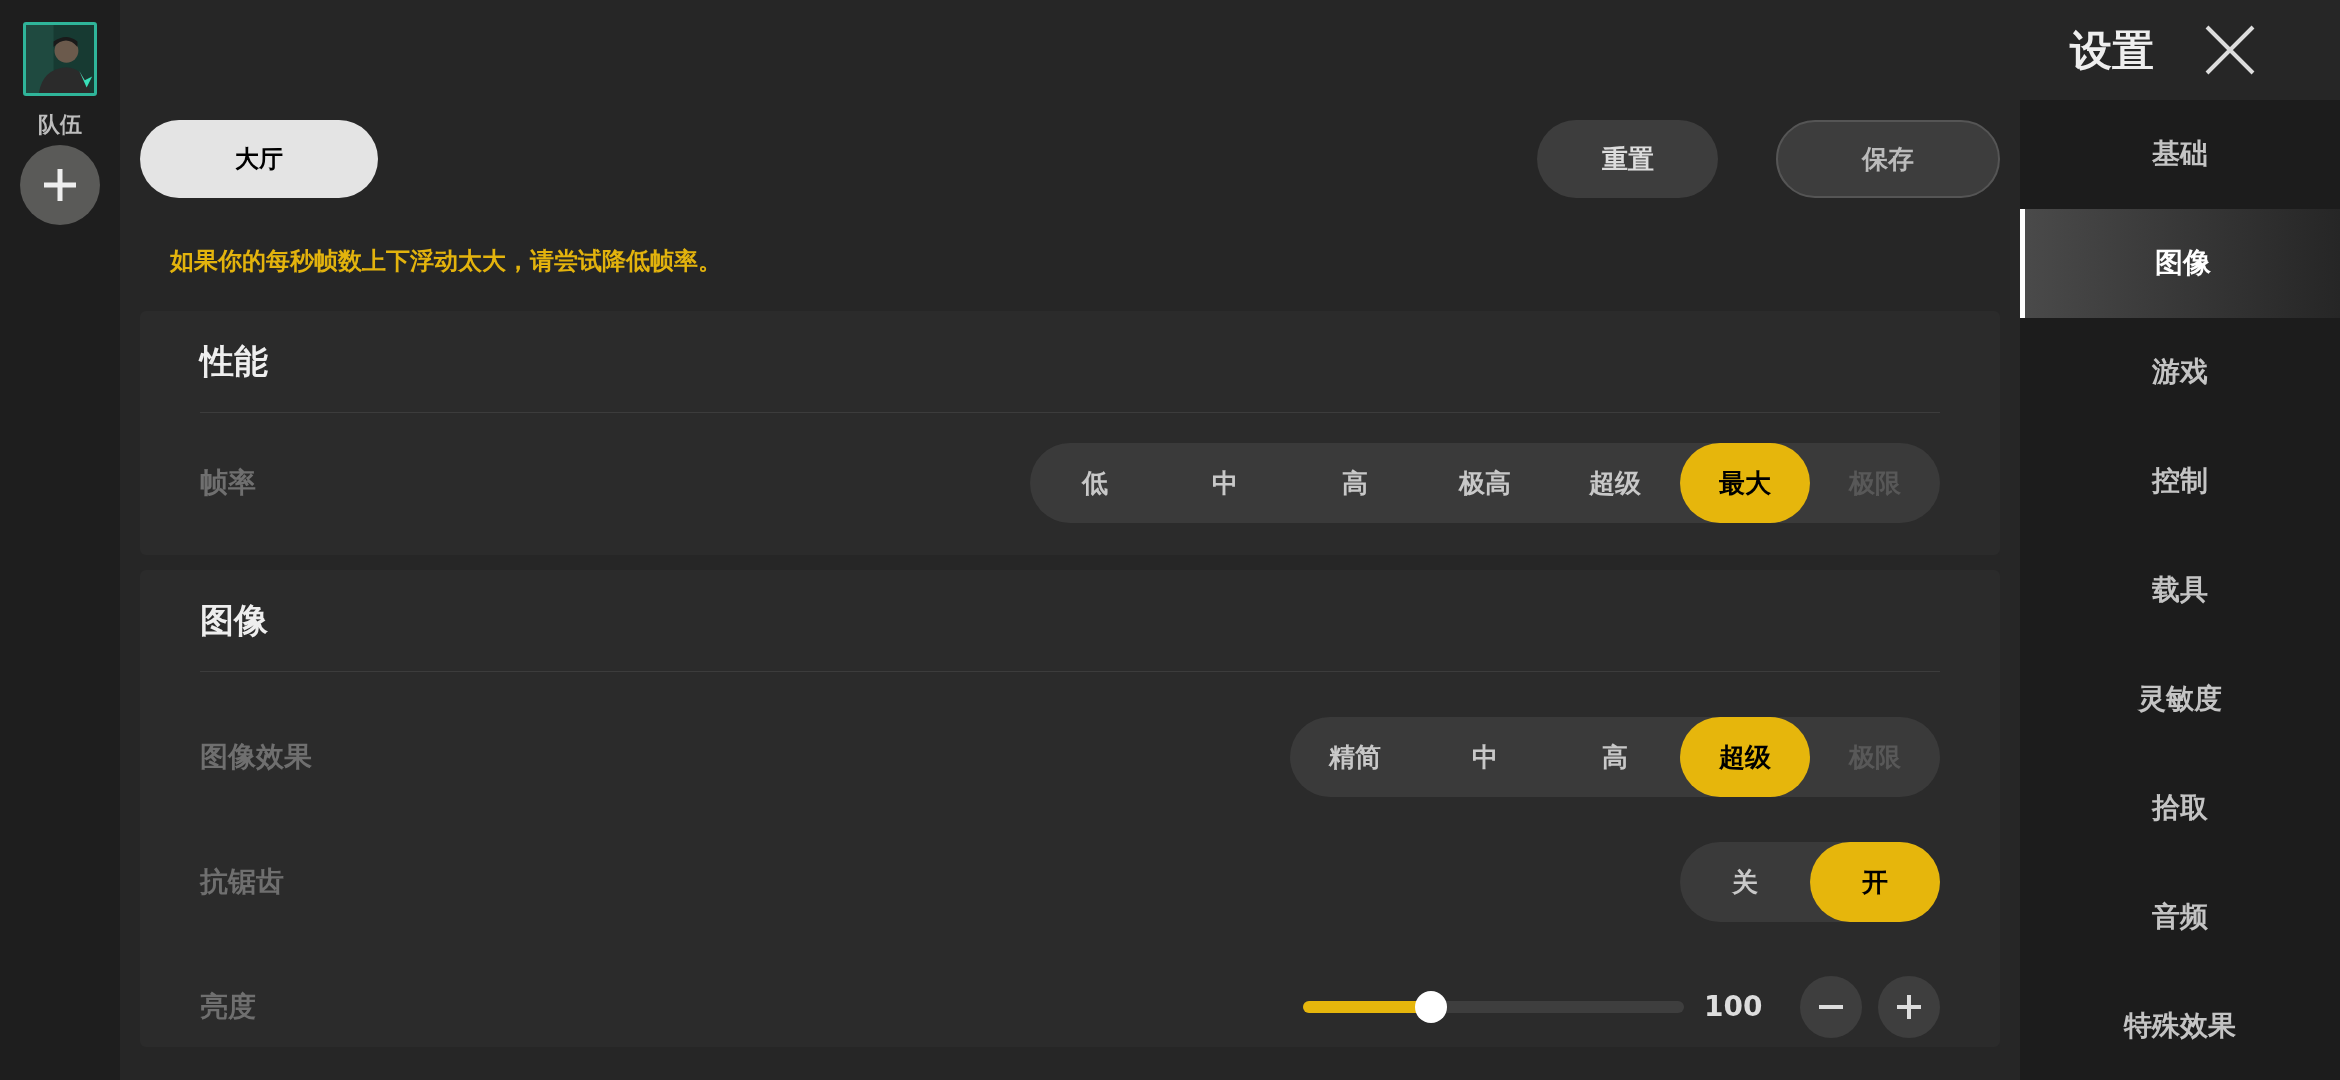 The height and width of the screenshot is (1080, 2340). I want to click on nav-tab: 载具, so click(2180, 590).